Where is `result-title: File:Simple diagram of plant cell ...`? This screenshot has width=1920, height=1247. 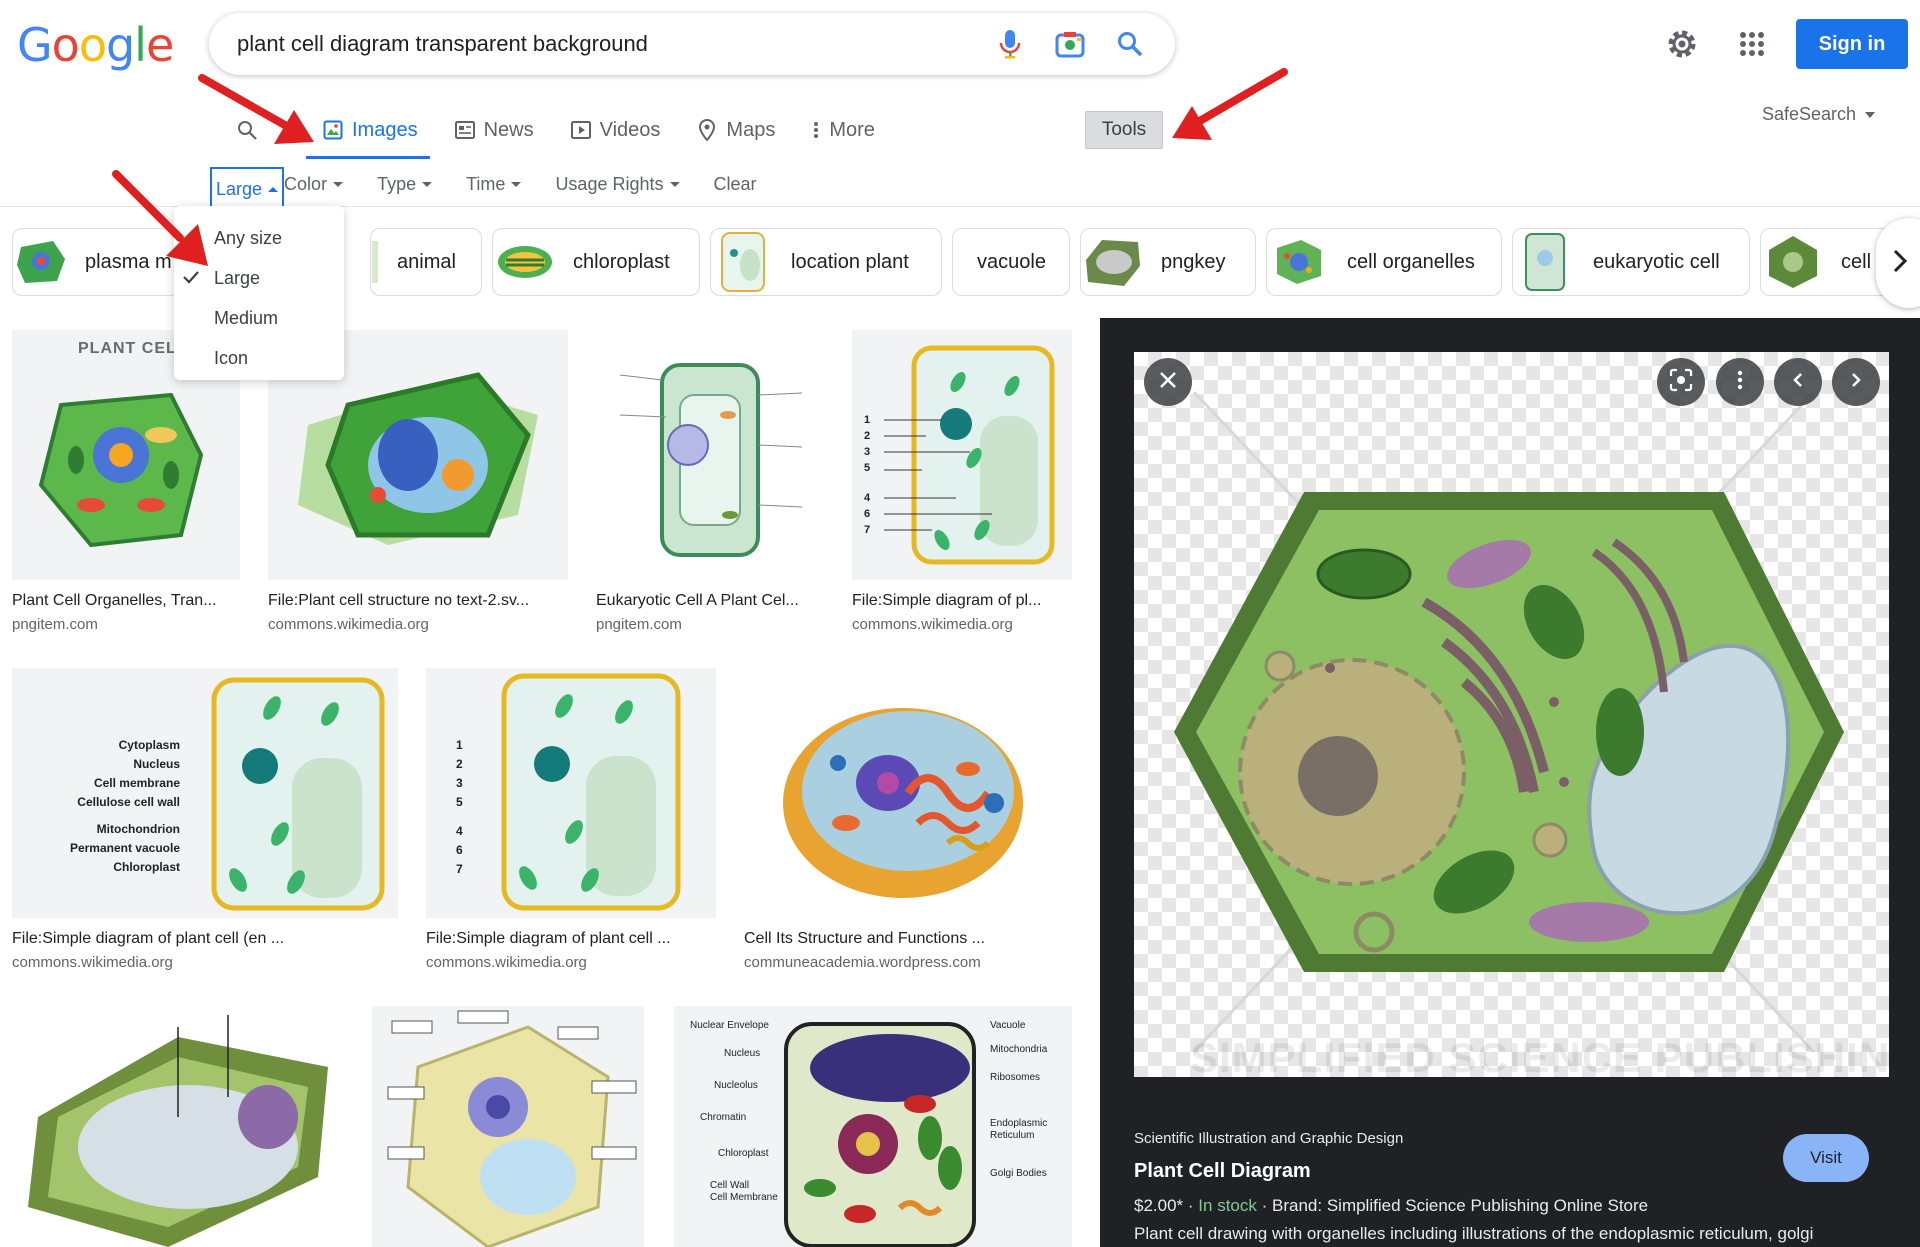 result-title: File:Simple diagram of plant cell ... is located at coordinates (571, 939).